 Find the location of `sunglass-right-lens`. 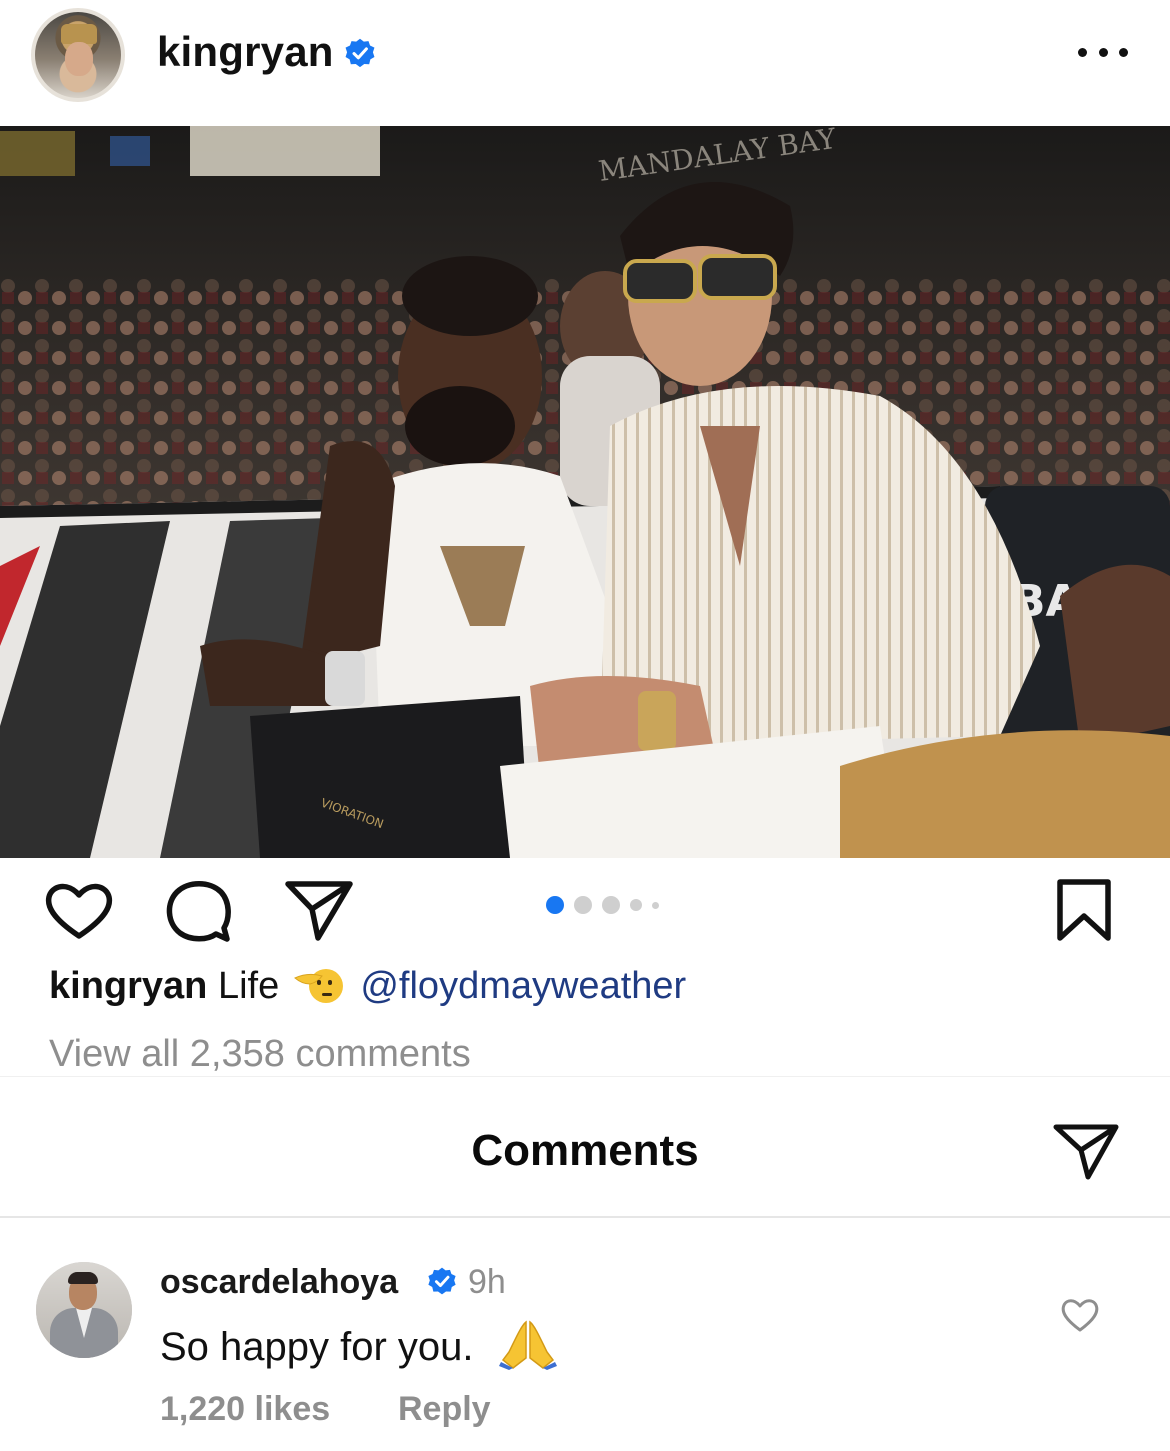

sunglass-right-lens is located at coordinates (737, 277).